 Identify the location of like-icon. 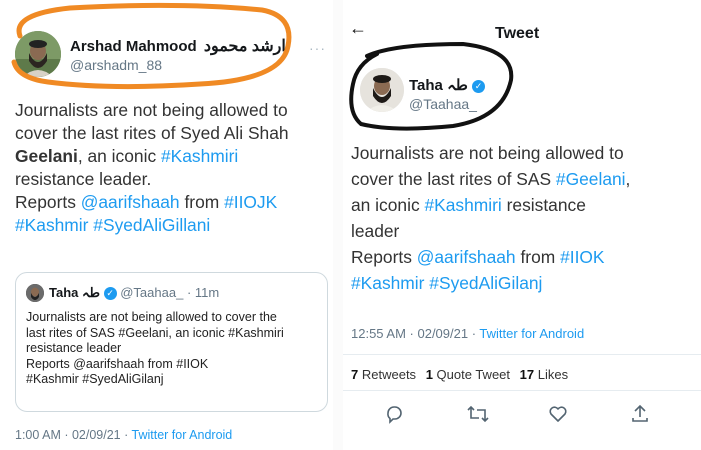
(558, 414).